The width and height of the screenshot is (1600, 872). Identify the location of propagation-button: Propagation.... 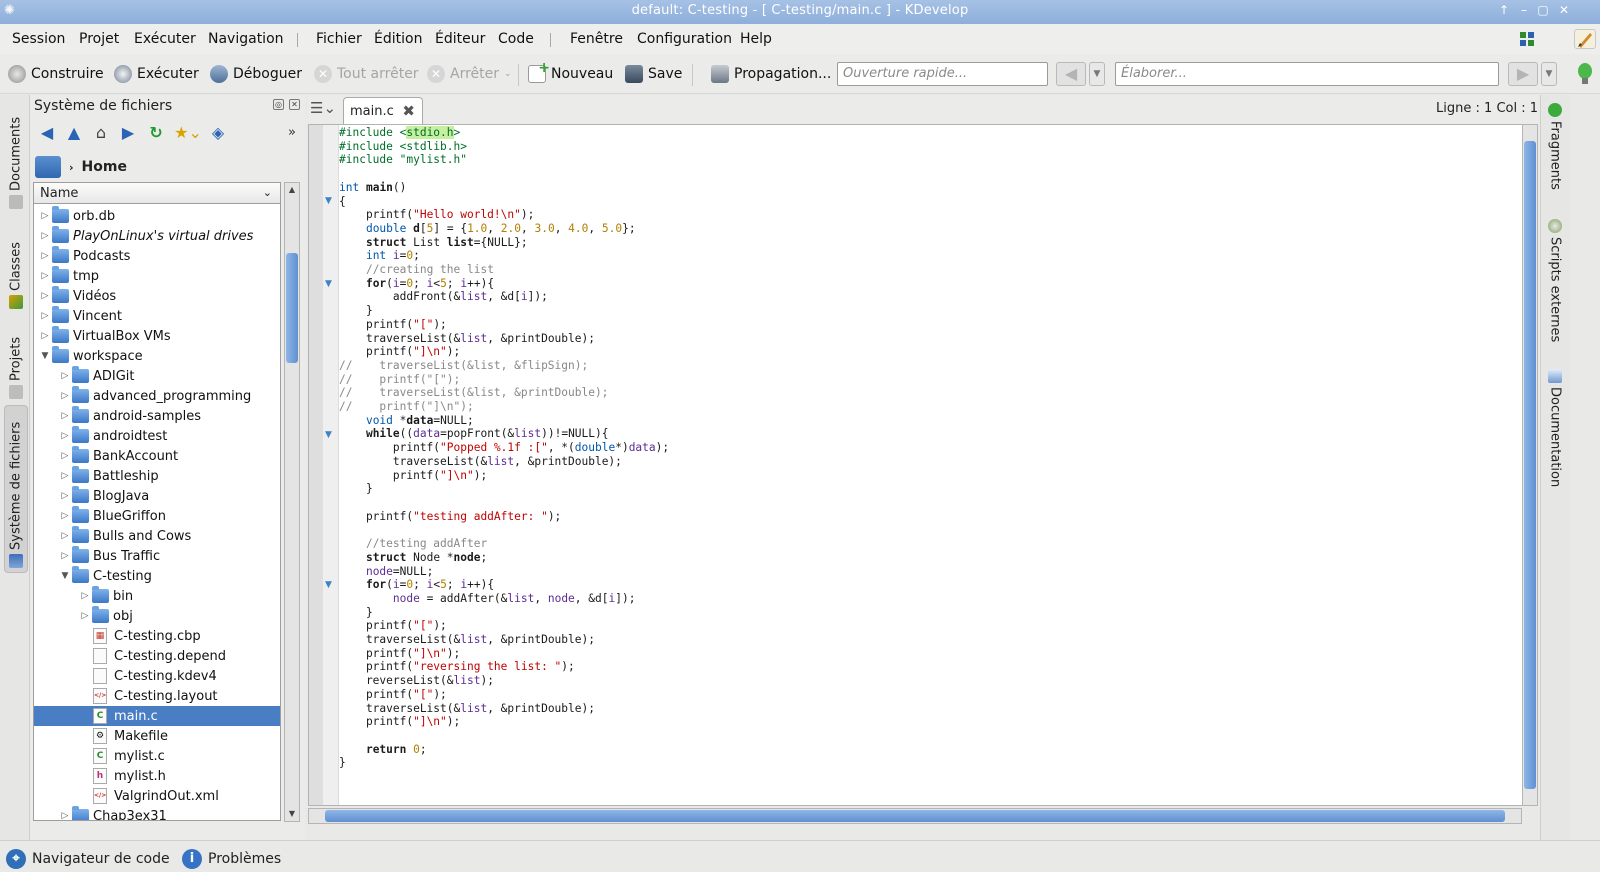
(771, 74).